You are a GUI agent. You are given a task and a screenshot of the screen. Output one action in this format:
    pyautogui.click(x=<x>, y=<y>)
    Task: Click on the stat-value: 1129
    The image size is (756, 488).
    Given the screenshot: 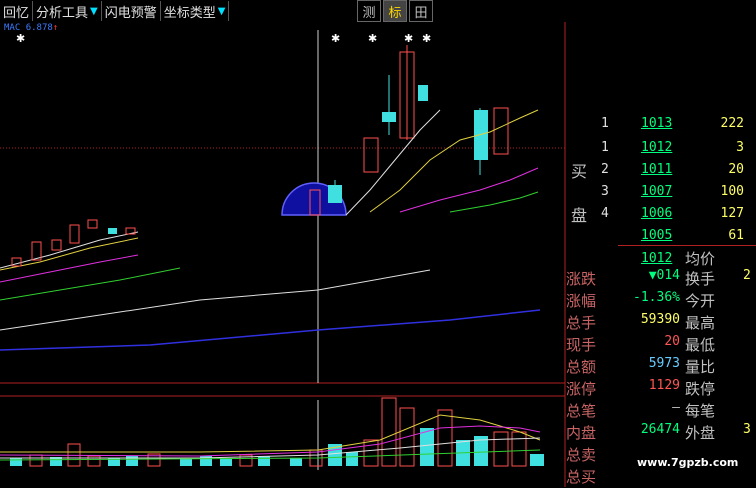 What is the action you would take?
    pyautogui.click(x=664, y=385)
    